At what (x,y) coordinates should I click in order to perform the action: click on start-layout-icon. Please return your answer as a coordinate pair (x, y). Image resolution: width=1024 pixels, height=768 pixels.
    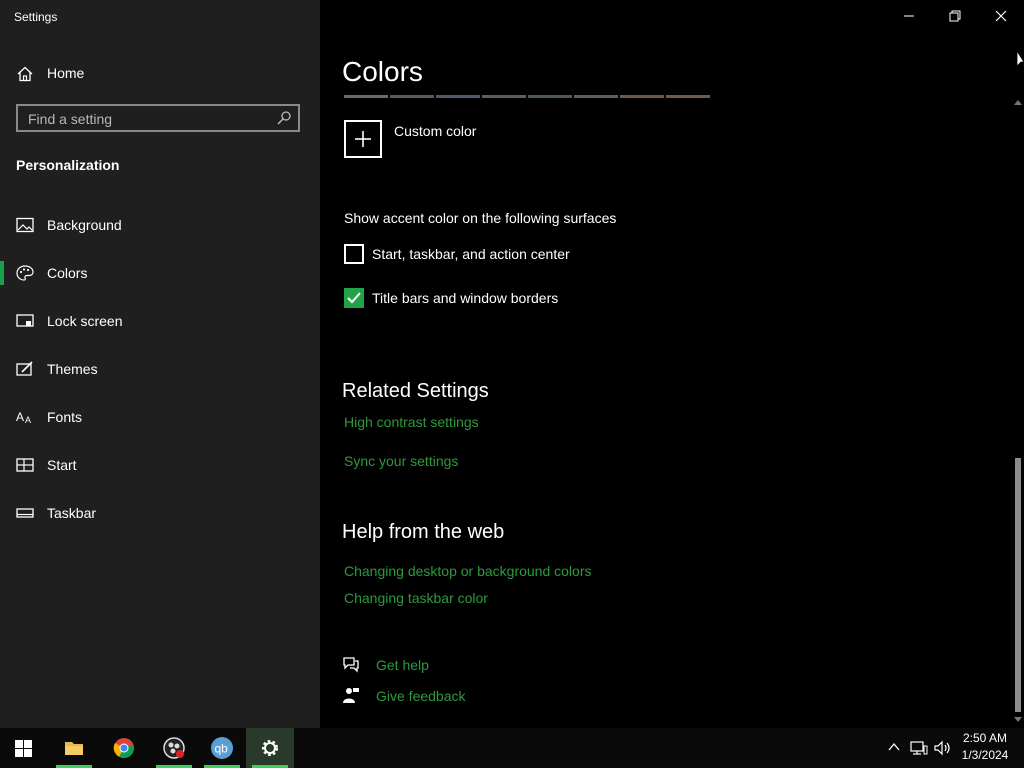
    Looking at the image, I should click on (25, 465).